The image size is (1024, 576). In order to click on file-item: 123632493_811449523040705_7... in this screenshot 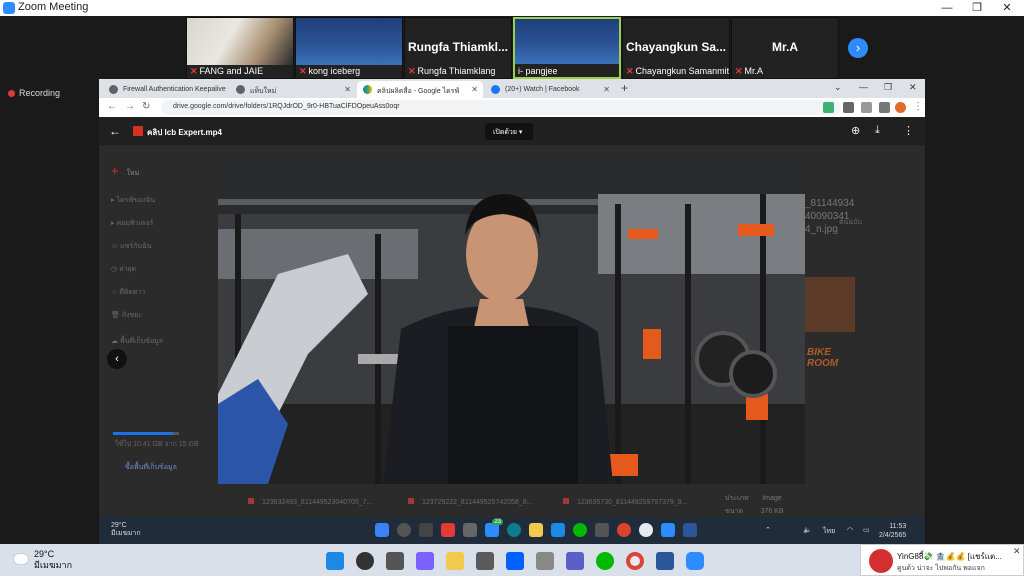, I will do `click(310, 502)`.